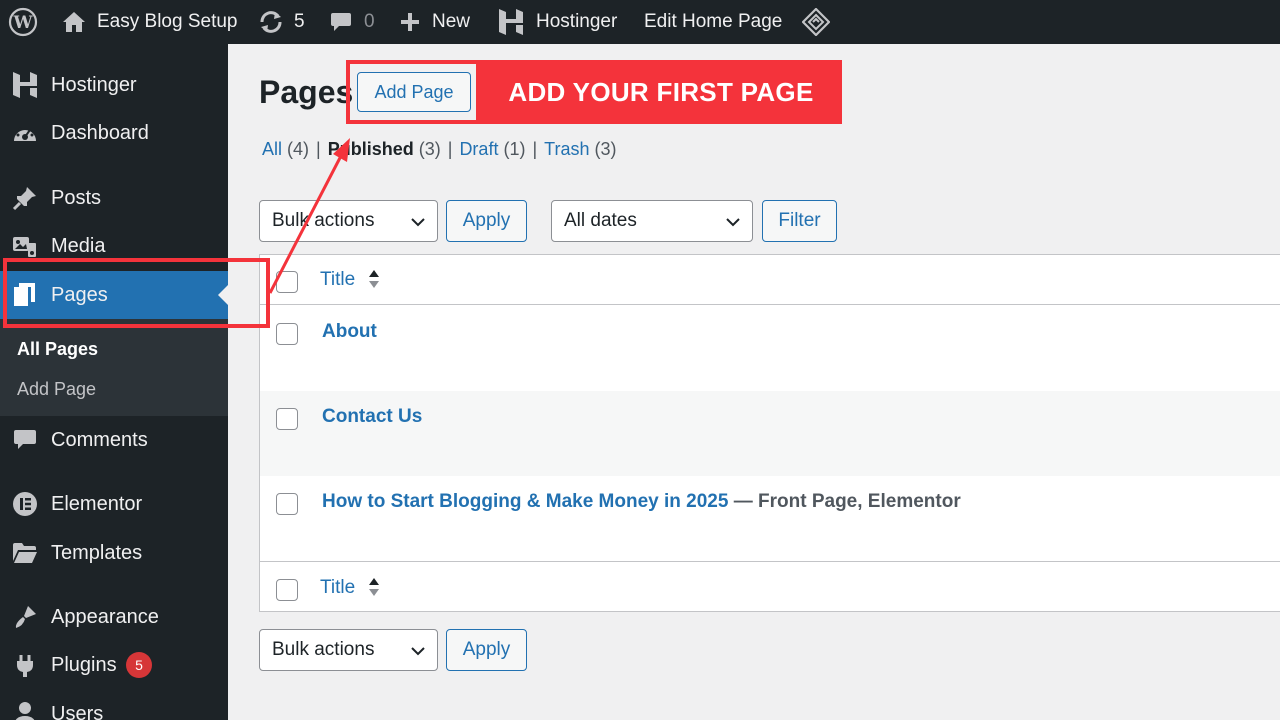  What do you see at coordinates (56, 389) in the screenshot?
I see `submenu-add-page: Add Page` at bounding box center [56, 389].